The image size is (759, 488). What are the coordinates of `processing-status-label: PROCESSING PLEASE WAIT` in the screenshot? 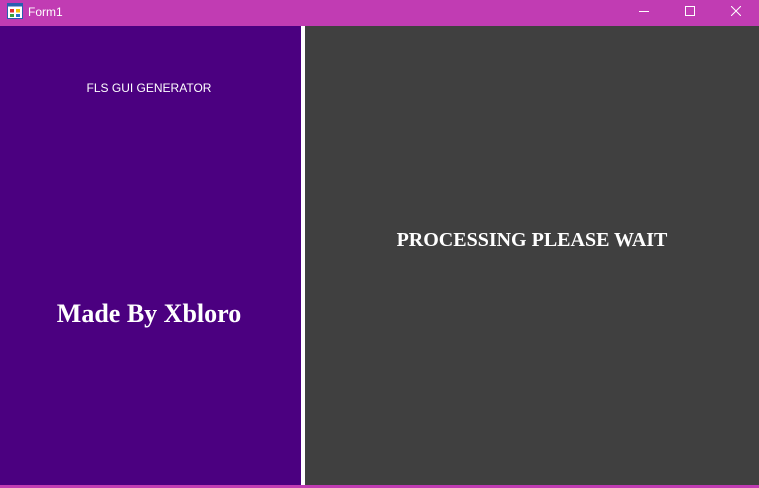 It's located at (532, 240).